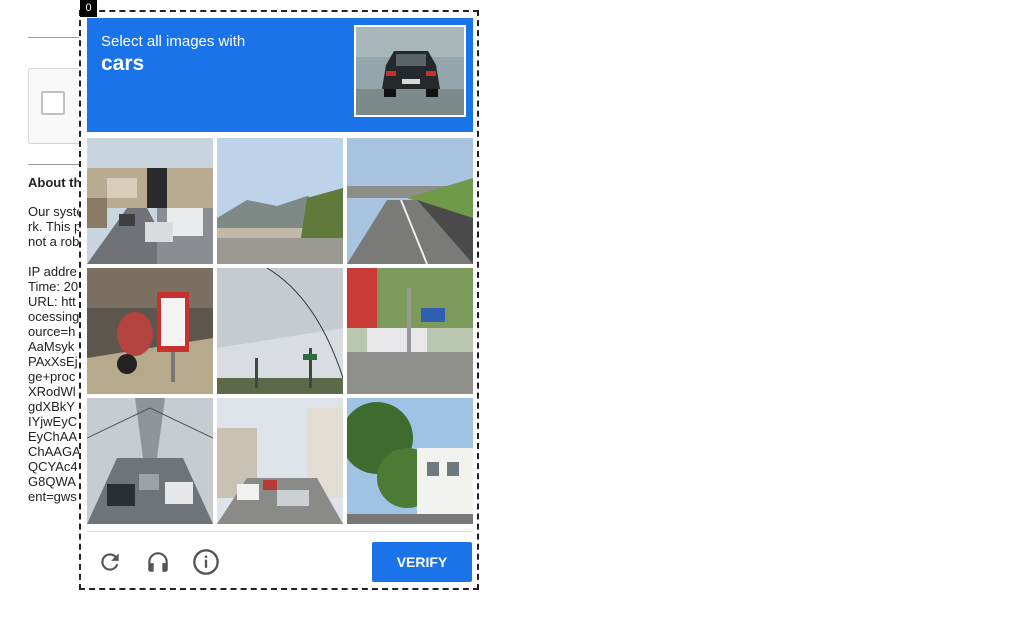 The width and height of the screenshot is (1024, 629). What do you see at coordinates (55, 182) in the screenshot?
I see `about-heading: About th` at bounding box center [55, 182].